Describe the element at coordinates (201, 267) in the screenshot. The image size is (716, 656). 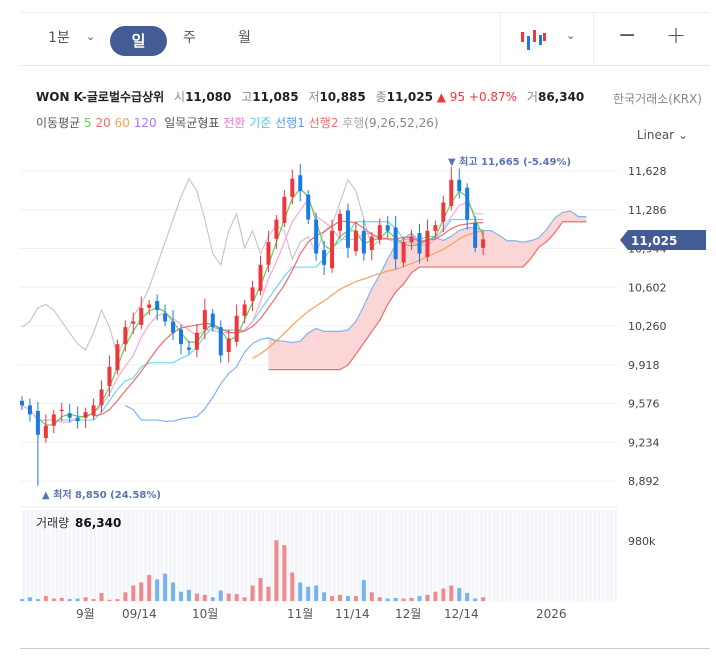
I see `lagging-span-line` at that location.